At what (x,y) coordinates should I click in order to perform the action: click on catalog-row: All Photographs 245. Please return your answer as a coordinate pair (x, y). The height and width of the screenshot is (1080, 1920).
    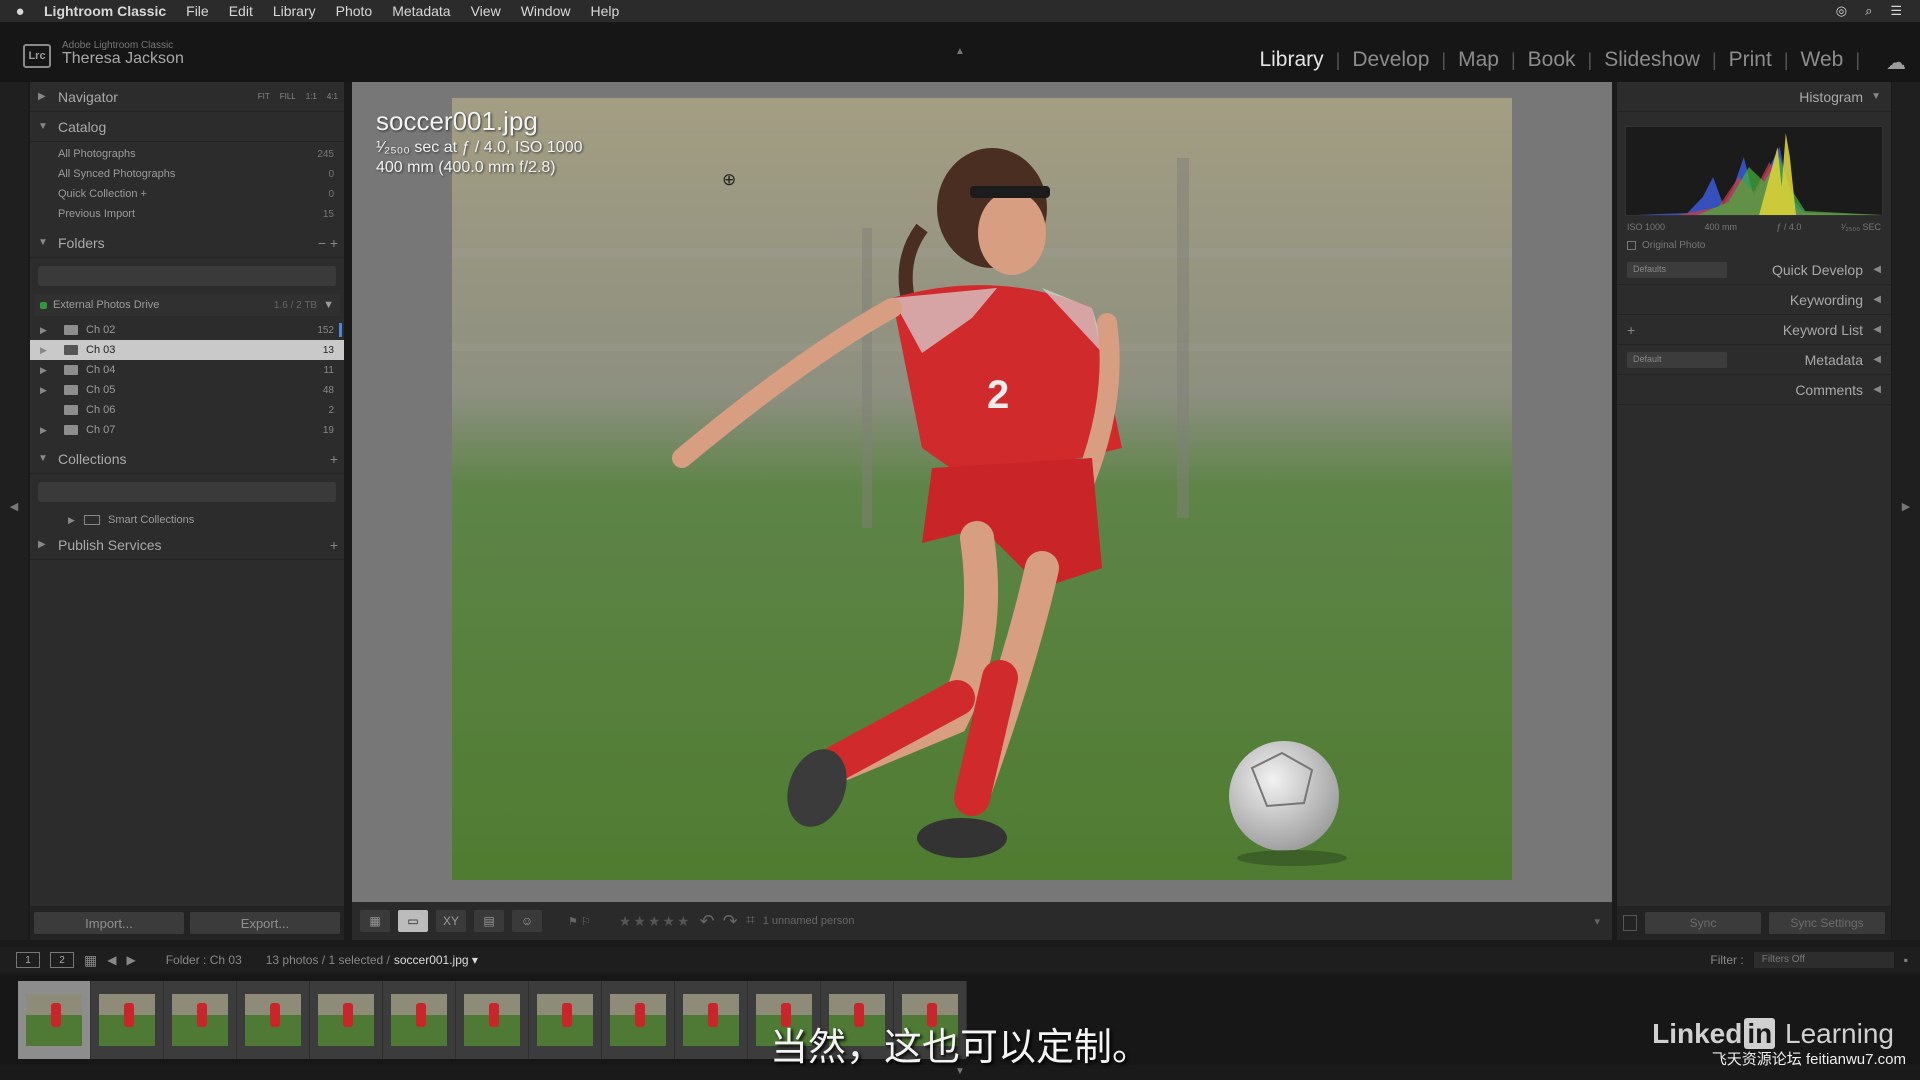
    Looking at the image, I should click on (187, 154).